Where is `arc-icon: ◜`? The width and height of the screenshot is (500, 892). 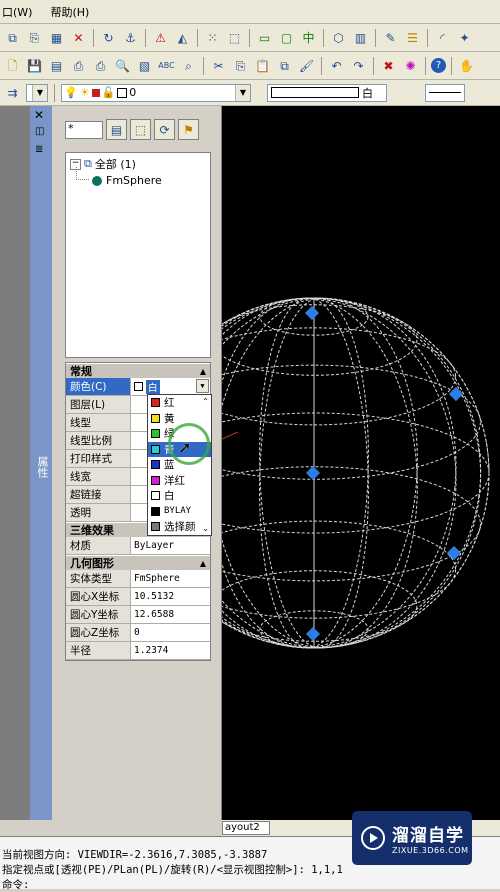
arc-icon: ◜ is located at coordinates (442, 37).